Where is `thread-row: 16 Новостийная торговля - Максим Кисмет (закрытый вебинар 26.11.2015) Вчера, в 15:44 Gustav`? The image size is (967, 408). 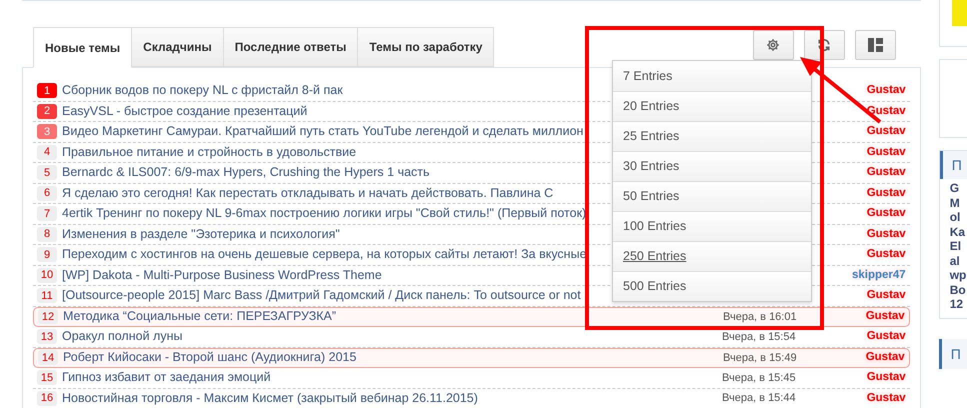
thread-row: 16 Новостийная торговля - Максим Кисмет (закрытый вебинар 26.11.2015) Вчера, в 15:44 Gustav is located at coordinates (471, 398).